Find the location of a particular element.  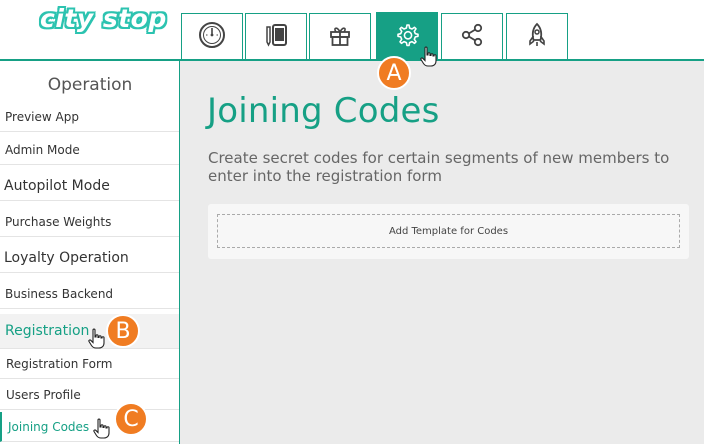

logo: city stop is located at coordinates (103, 18).